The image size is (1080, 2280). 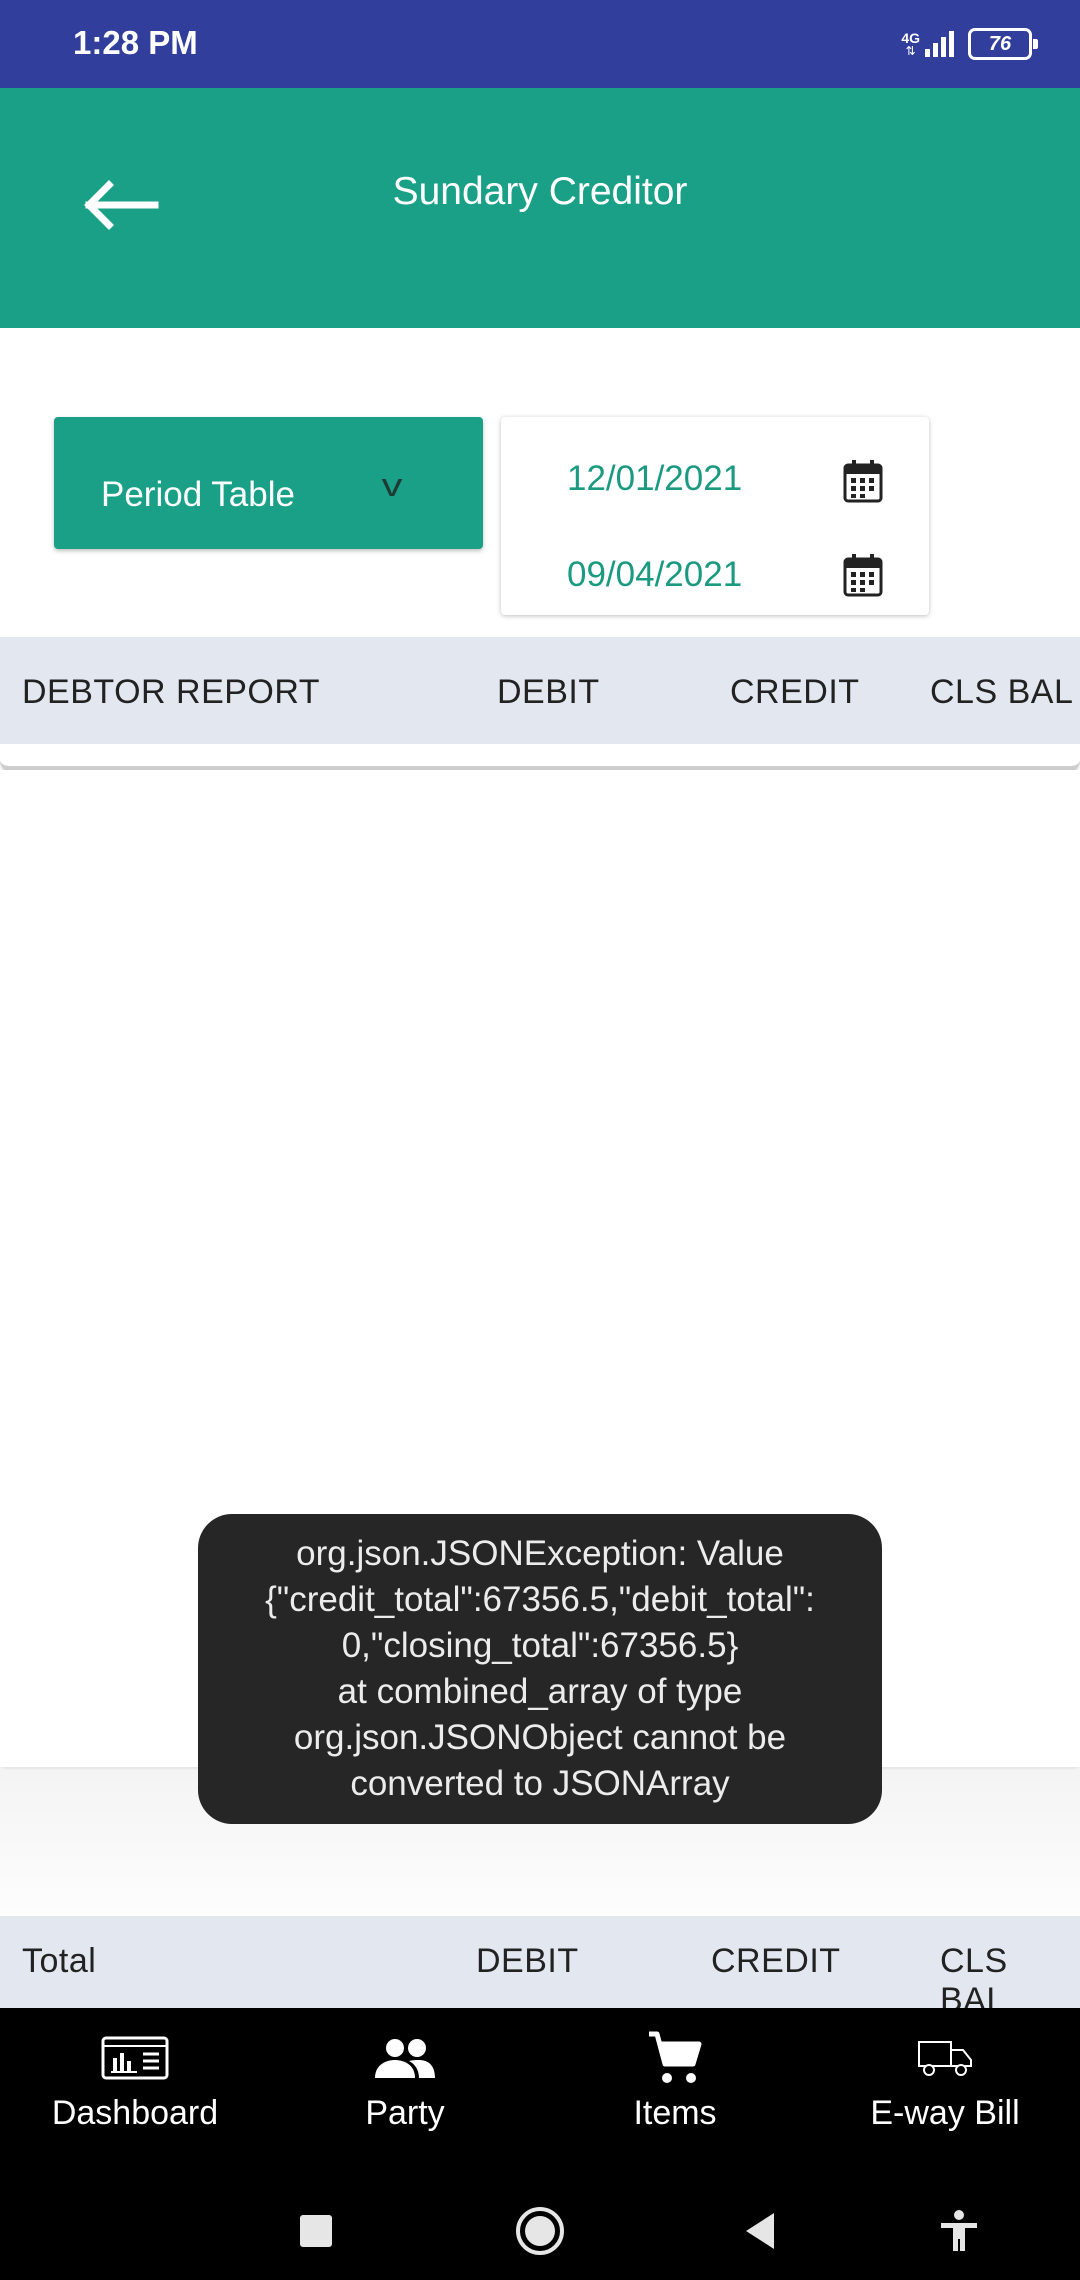 I want to click on column-header-credit: CREDIT, so click(x=795, y=692).